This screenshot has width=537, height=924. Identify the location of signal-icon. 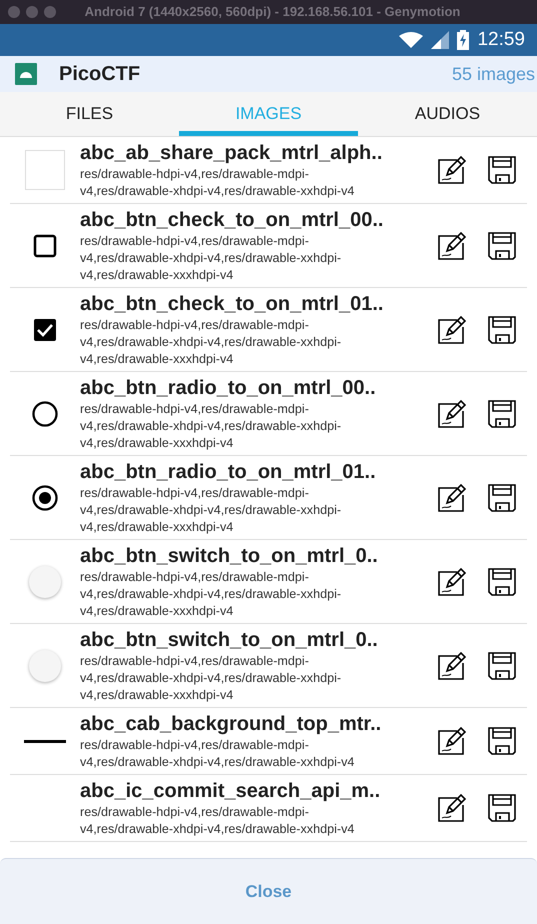
(440, 40).